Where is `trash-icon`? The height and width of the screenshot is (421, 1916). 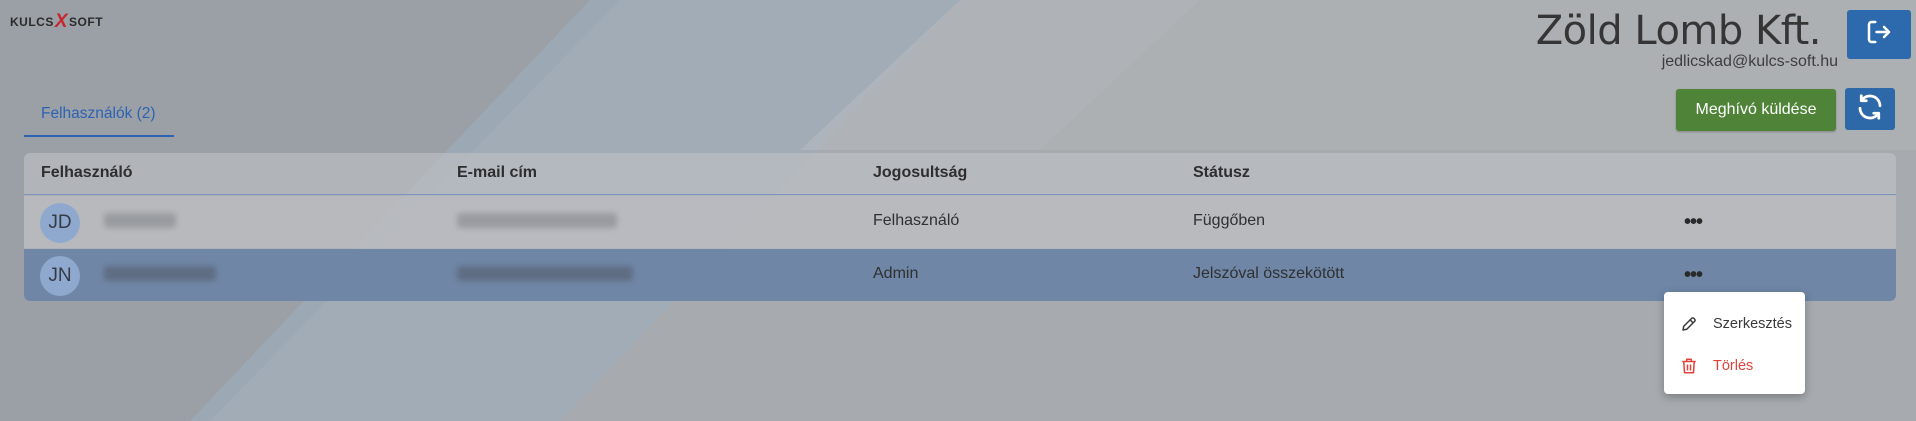 trash-icon is located at coordinates (1689, 366).